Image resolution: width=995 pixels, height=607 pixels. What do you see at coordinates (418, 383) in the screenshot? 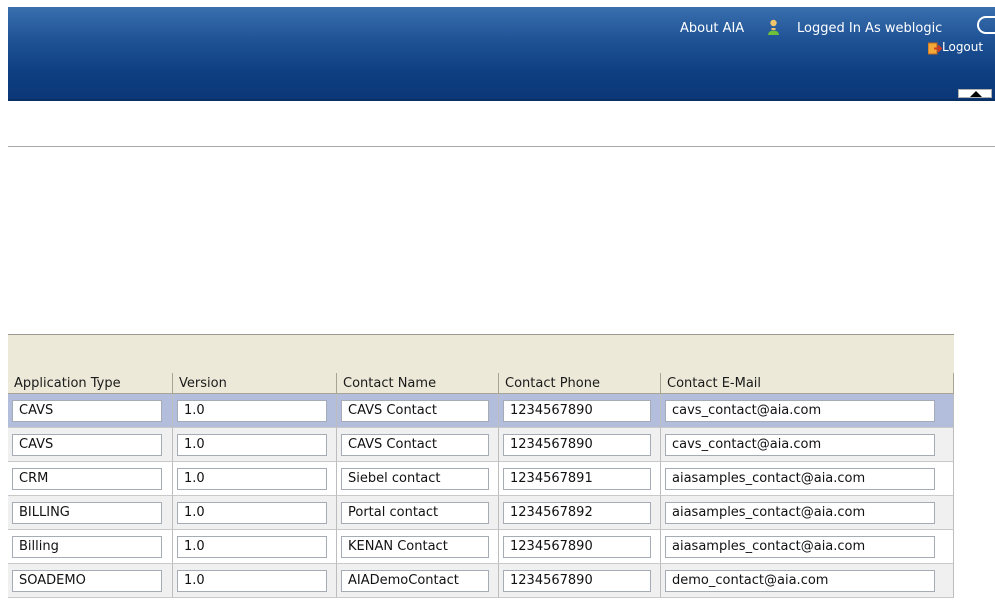
I see `column-header-contact-name: Contact Name` at bounding box center [418, 383].